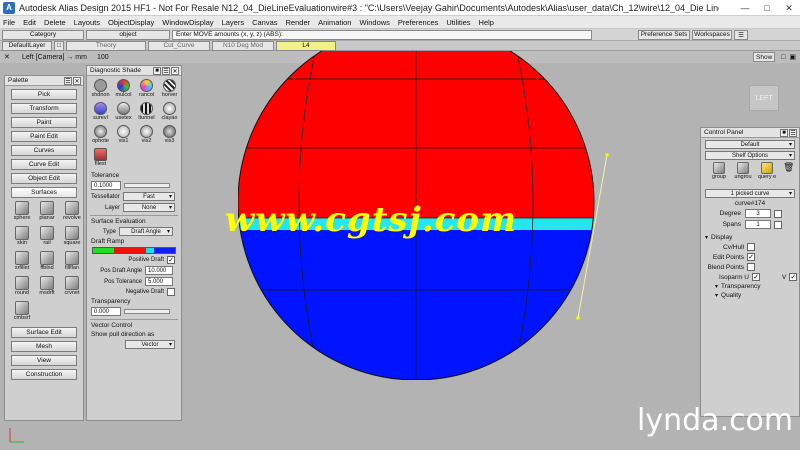  Describe the element at coordinates (157, 71) in the screenshot. I see `diag-pin-icon: ■` at that location.